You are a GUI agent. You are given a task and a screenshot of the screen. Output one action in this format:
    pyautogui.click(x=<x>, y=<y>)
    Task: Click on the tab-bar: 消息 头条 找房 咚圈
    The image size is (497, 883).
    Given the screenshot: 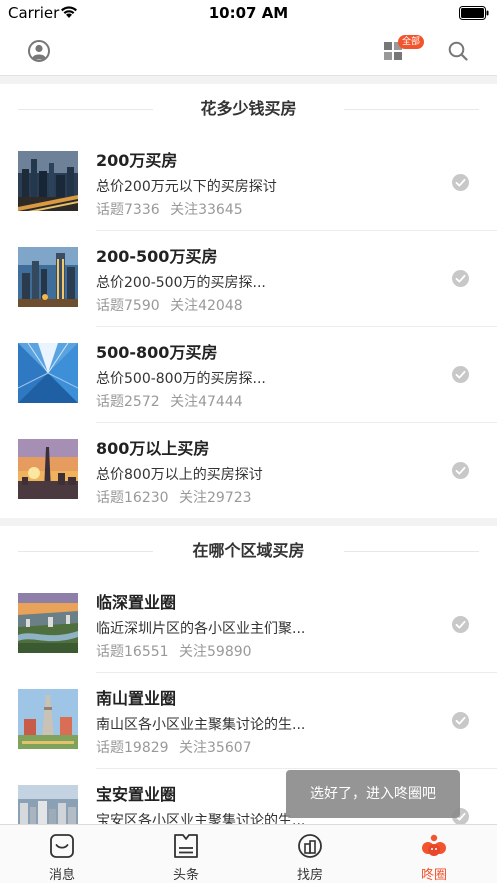 What is the action you would take?
    pyautogui.click(x=248, y=853)
    